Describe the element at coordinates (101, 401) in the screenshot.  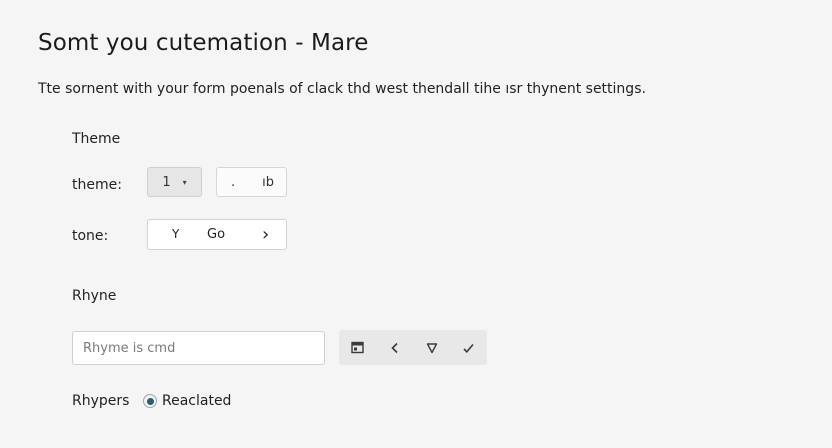
I see `rhypers-label: Rhypers` at that location.